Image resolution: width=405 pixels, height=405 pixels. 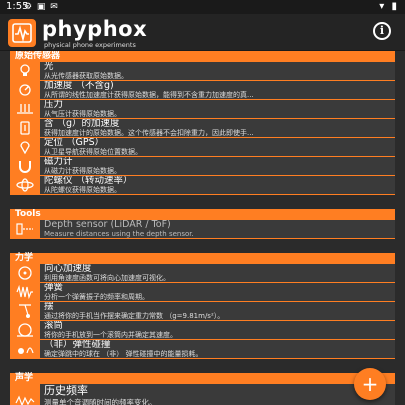 I want to click on experiment-item: 摆通过将你的手机当作摆来确定重力常数 （g=9.81m/s²）。, so click(x=202, y=311).